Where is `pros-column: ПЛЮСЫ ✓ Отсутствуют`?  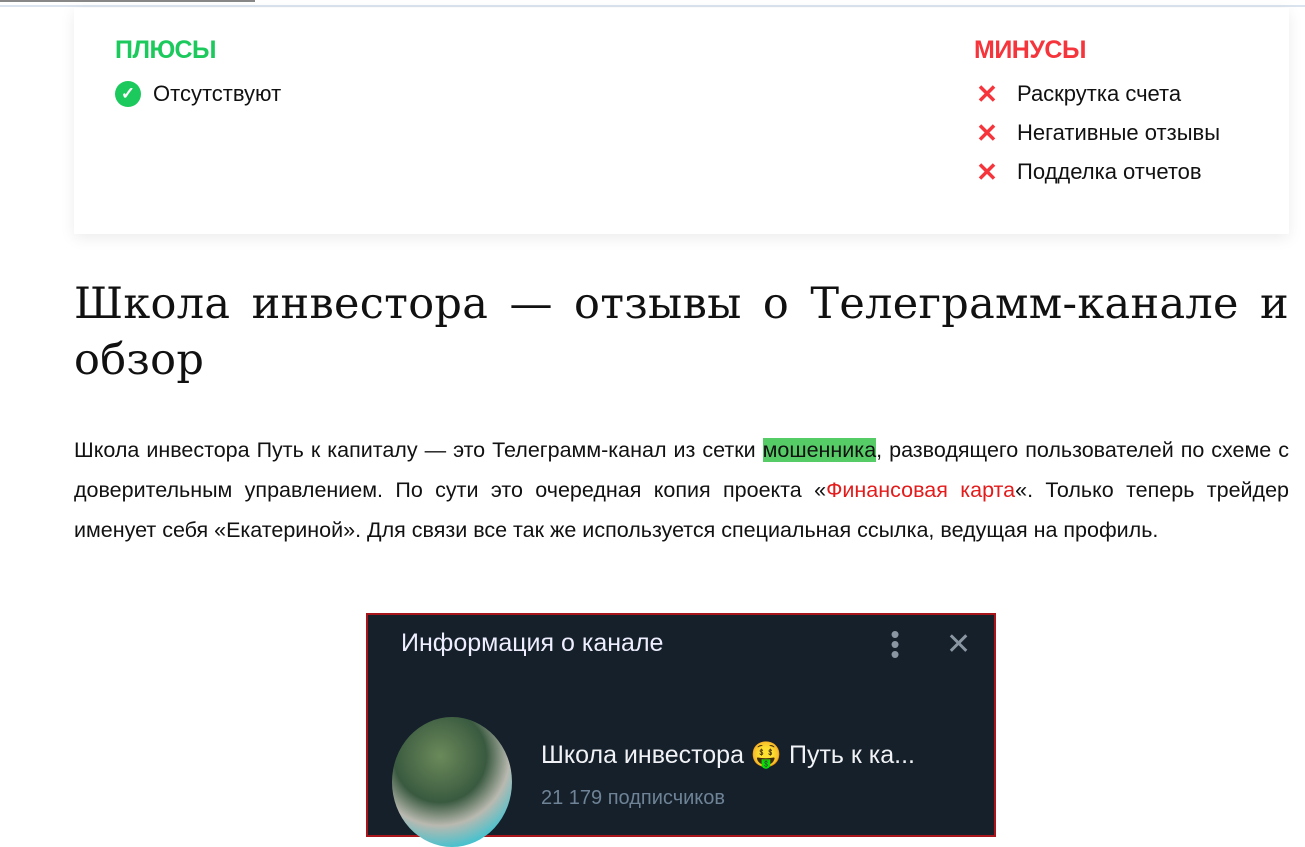 pros-column: ПЛЮСЫ ✓ Отсутствуют is located at coordinates (198, 74).